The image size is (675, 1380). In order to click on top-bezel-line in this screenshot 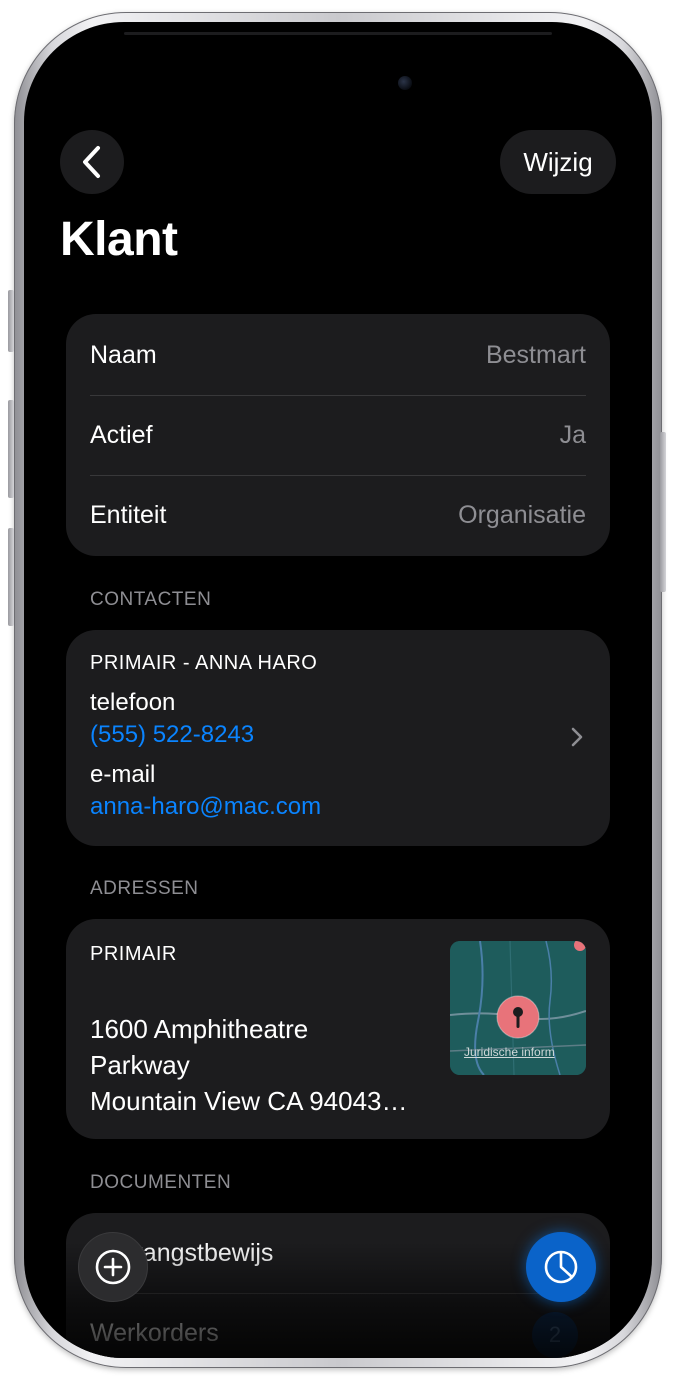, I will do `click(338, 33)`.